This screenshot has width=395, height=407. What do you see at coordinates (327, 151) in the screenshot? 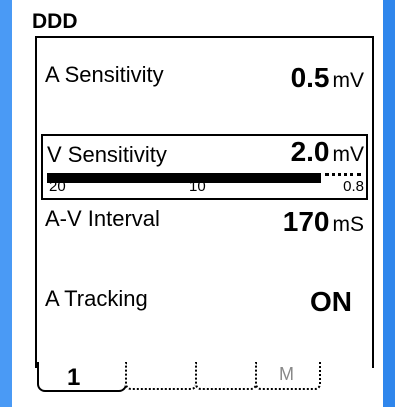
I see `v-sensitivity-value: 2.0 mV` at bounding box center [327, 151].